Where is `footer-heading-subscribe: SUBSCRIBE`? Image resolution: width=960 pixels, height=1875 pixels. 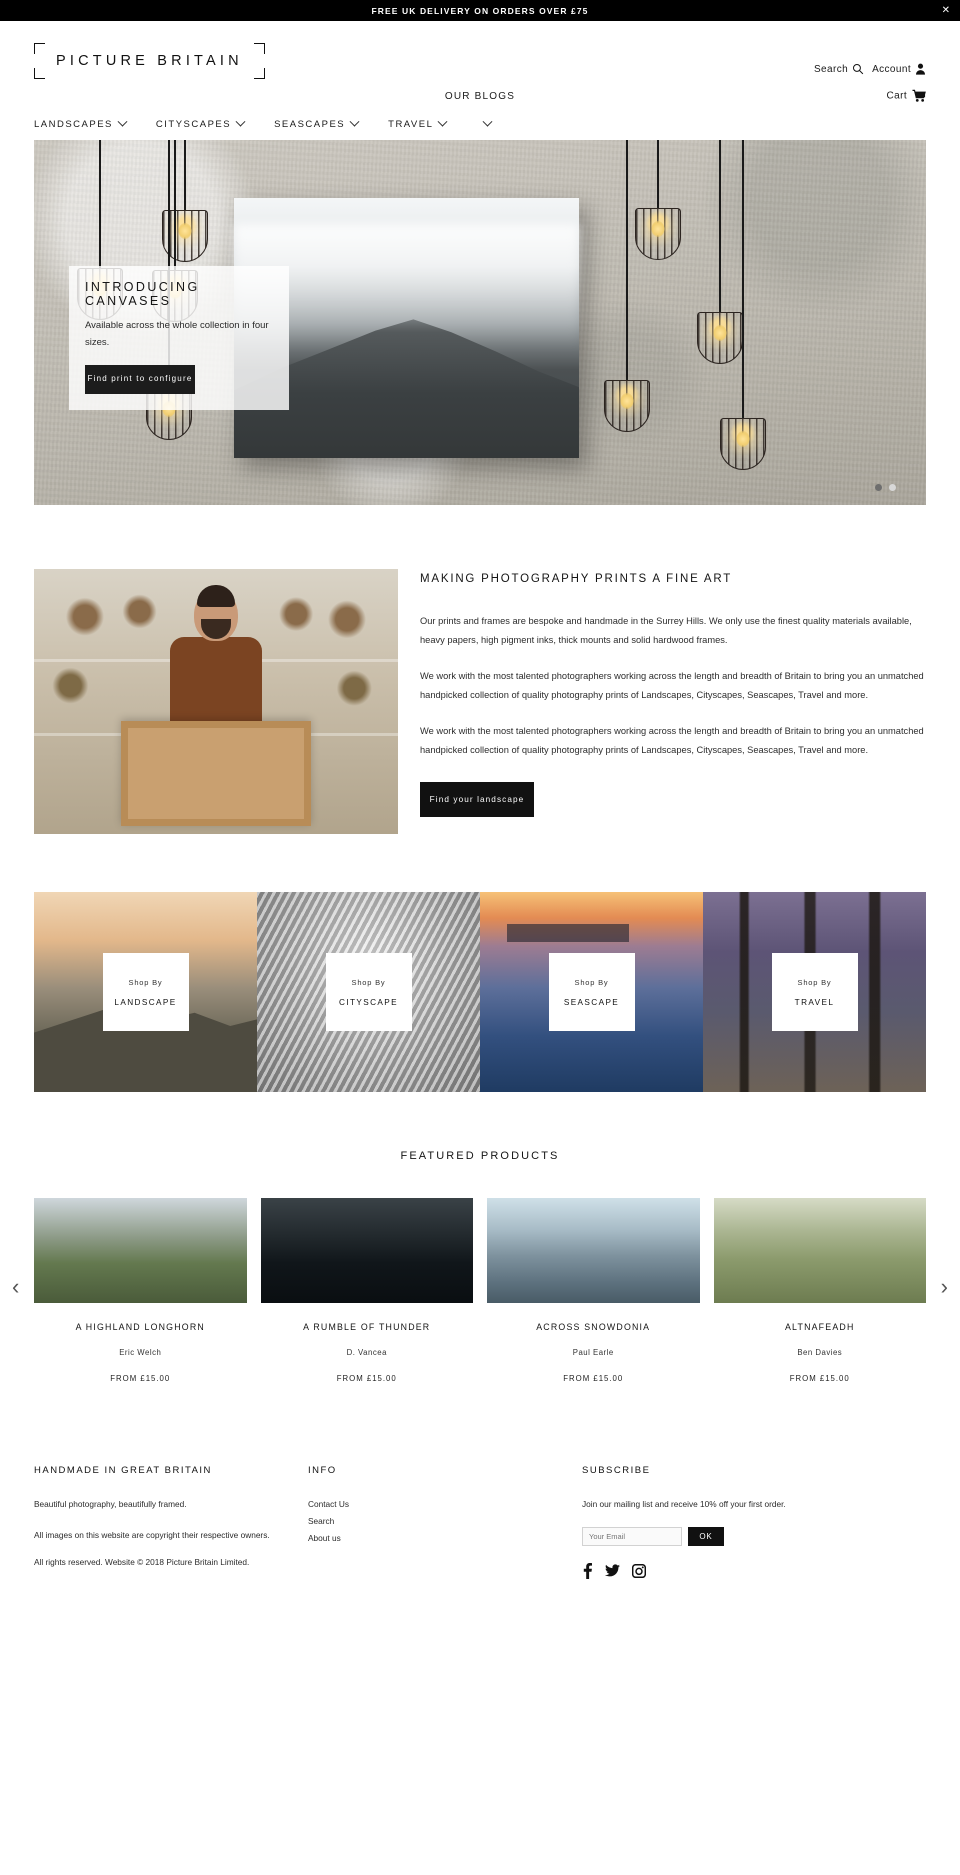
footer-heading-subscribe: SUBSCRIBE is located at coordinates (616, 1470).